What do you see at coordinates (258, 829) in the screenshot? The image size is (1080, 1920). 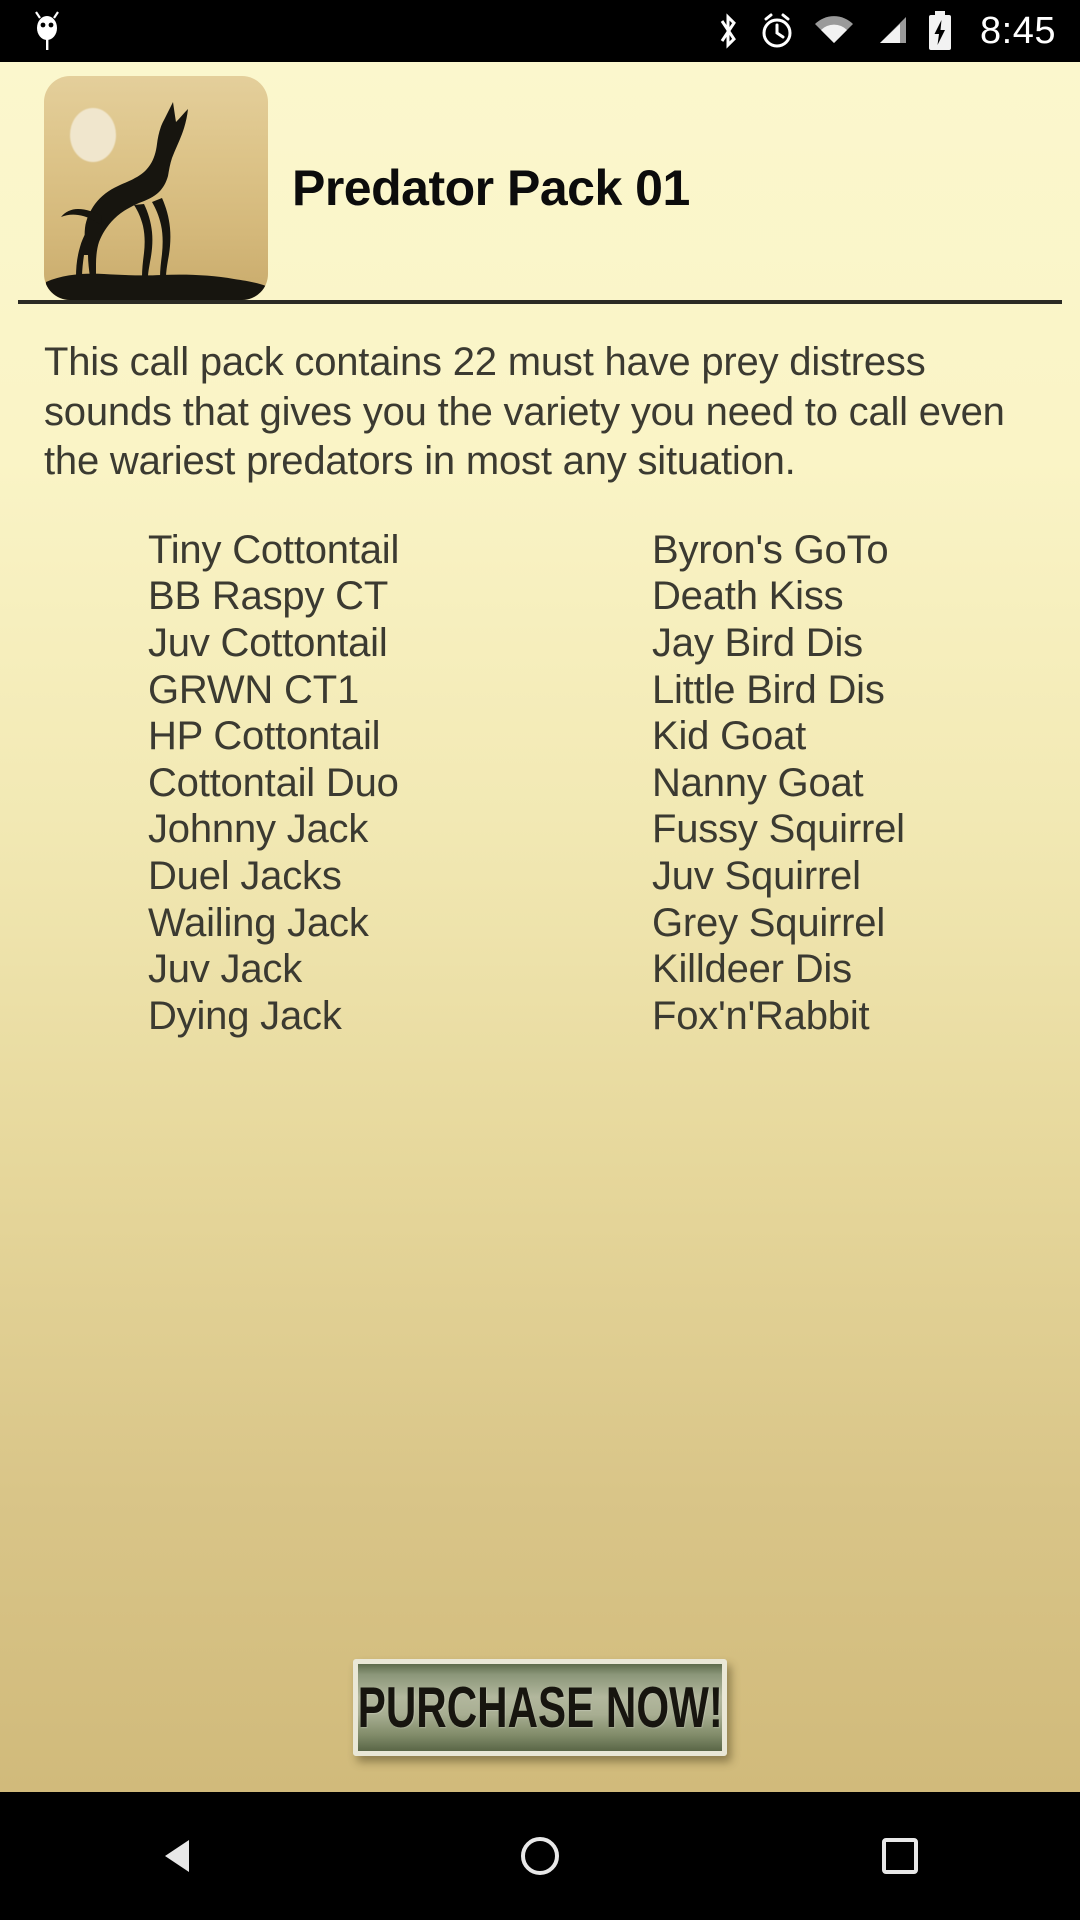 I see `list-item: Johnny Jack` at bounding box center [258, 829].